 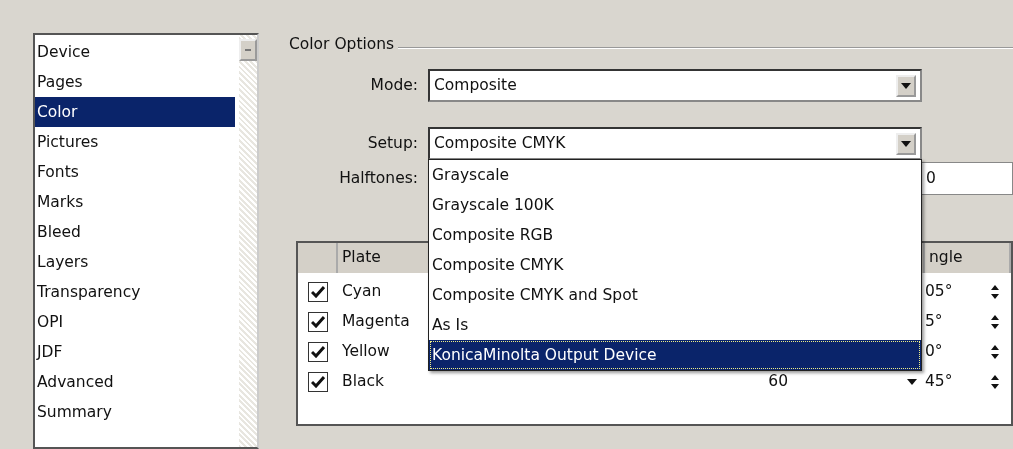 I want to click on table-cell: 05°, so click(x=939, y=291).